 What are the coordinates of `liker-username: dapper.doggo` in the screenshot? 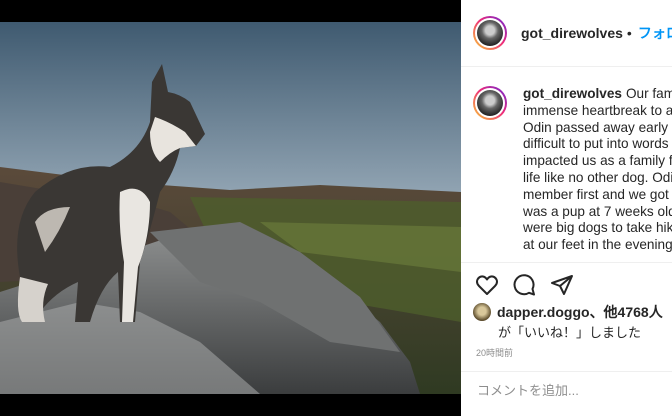 It's located at (543, 312).